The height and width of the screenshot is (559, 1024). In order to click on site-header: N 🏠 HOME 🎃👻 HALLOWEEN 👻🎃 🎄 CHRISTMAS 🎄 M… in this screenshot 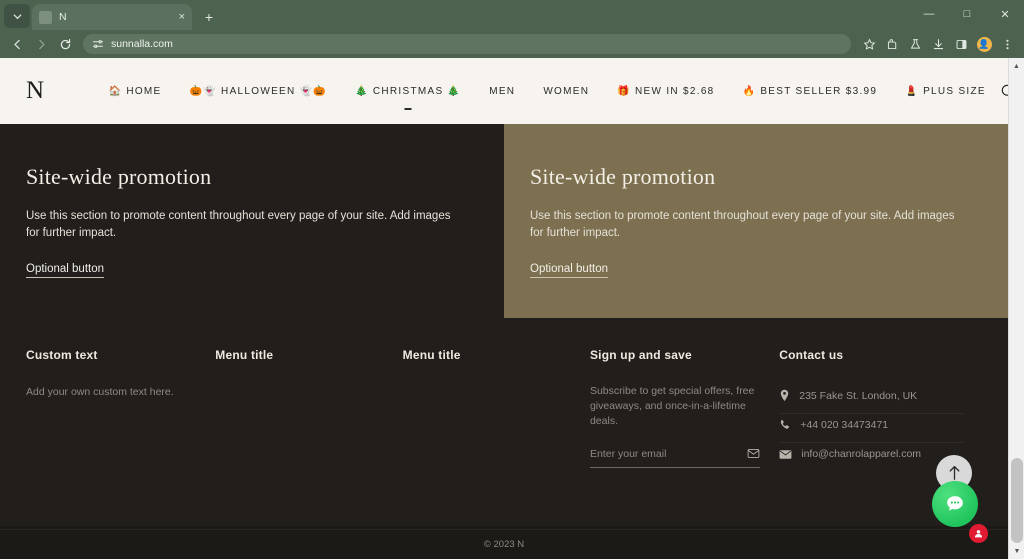, I will do `click(508, 91)`.